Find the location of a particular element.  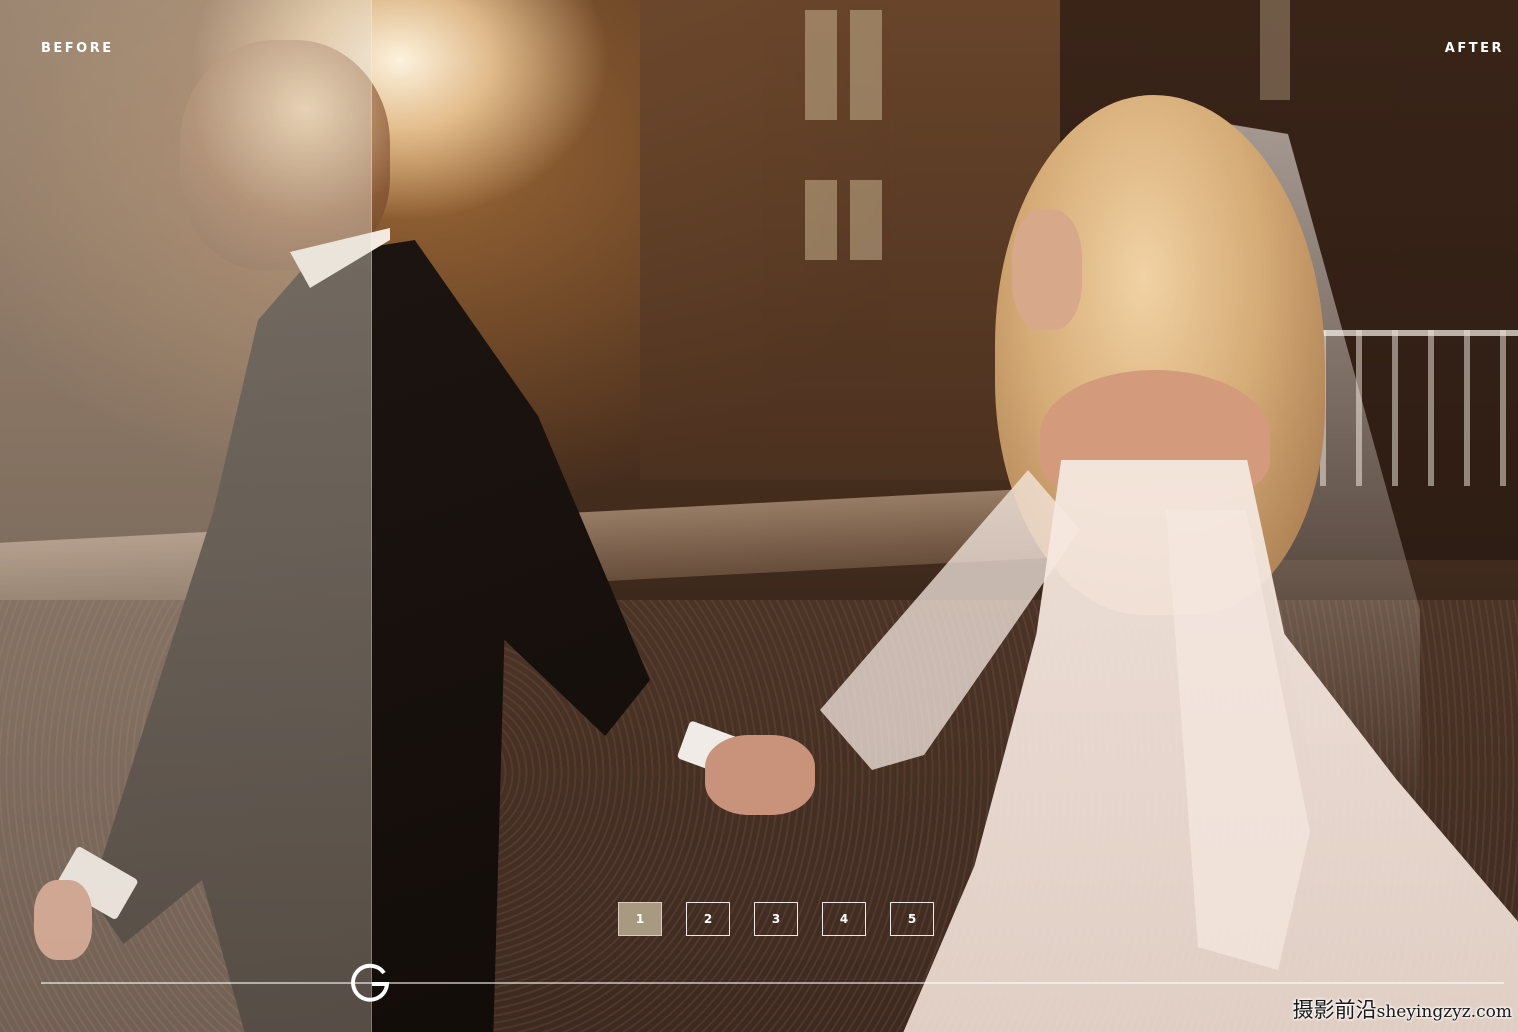

held-hands is located at coordinates (760, 775).